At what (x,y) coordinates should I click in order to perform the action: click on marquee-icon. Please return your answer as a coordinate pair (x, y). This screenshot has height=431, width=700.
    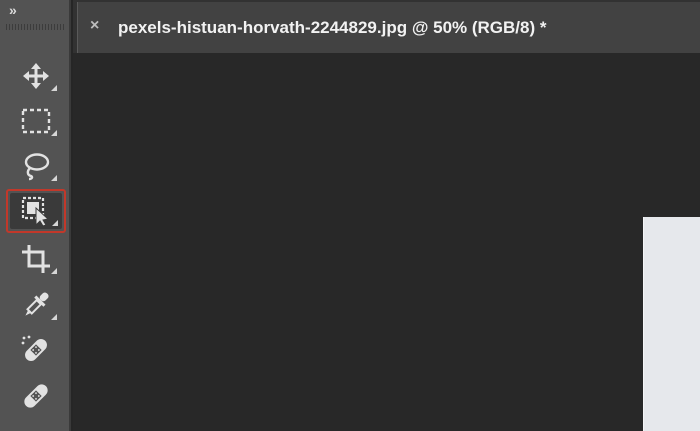
    Looking at the image, I should click on (36, 121).